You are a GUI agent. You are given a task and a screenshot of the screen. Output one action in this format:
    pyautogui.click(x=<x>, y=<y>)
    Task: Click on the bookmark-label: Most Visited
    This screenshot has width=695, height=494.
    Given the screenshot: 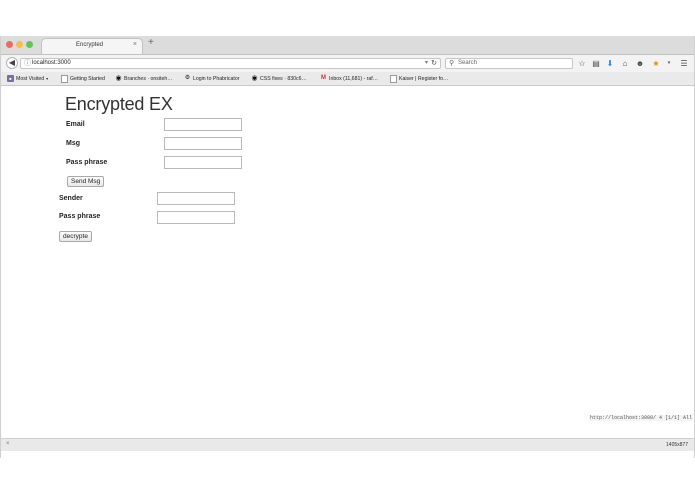 What is the action you would take?
    pyautogui.click(x=30, y=78)
    